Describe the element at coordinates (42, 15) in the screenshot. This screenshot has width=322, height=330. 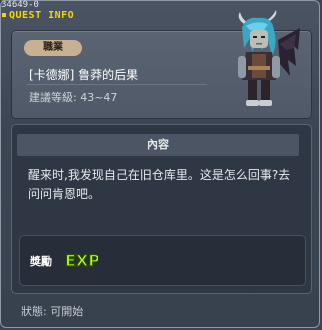
I see `window-title: QUEST INFO` at that location.